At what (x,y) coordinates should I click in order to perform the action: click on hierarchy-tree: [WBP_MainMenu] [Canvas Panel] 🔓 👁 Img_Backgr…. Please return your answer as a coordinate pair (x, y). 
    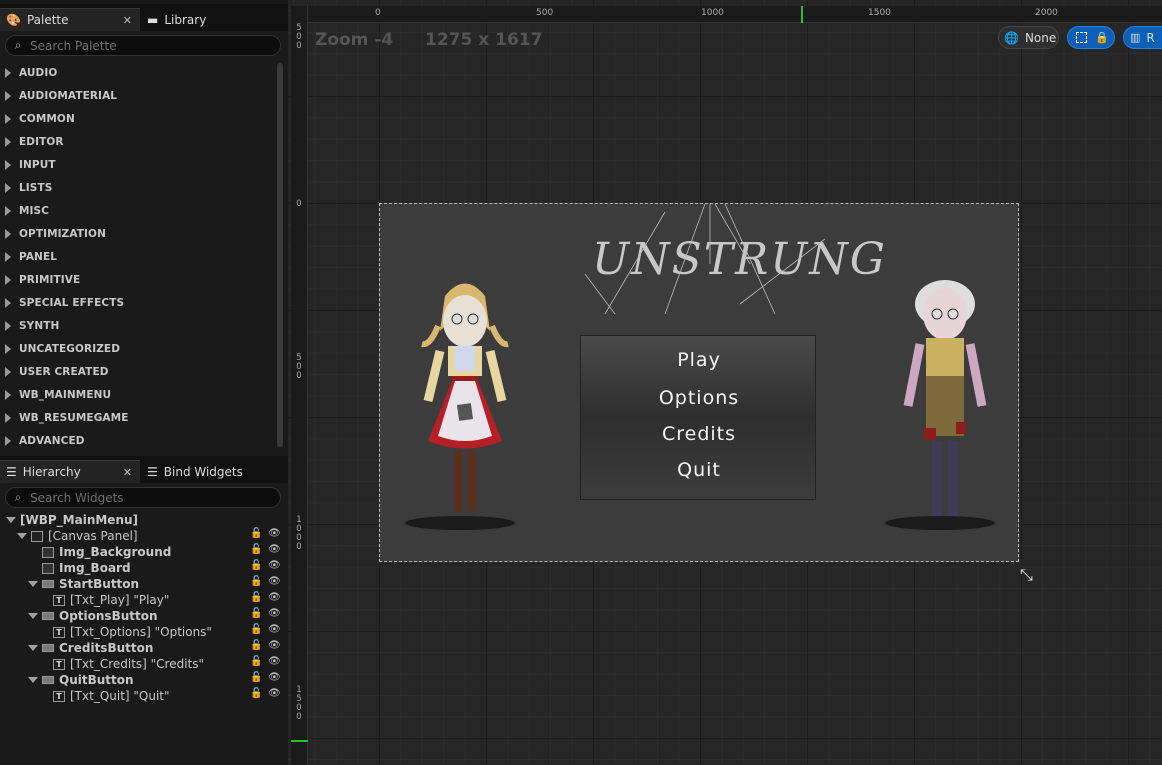
    Looking at the image, I should click on (143, 608).